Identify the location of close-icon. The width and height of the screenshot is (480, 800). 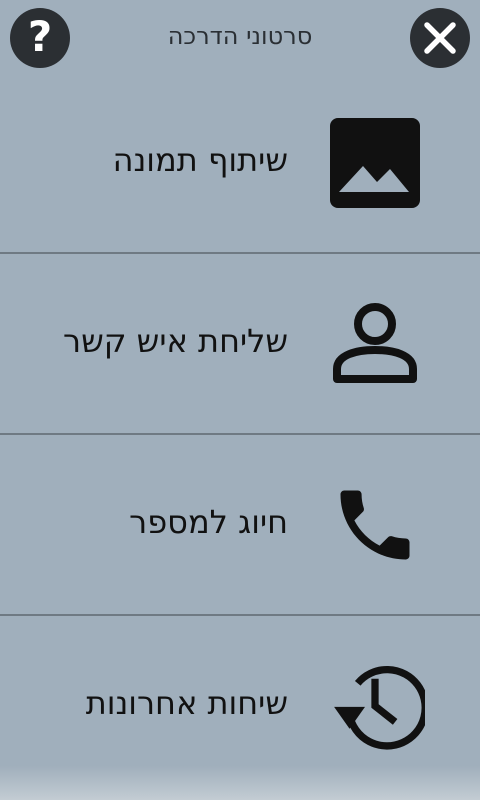
(440, 38).